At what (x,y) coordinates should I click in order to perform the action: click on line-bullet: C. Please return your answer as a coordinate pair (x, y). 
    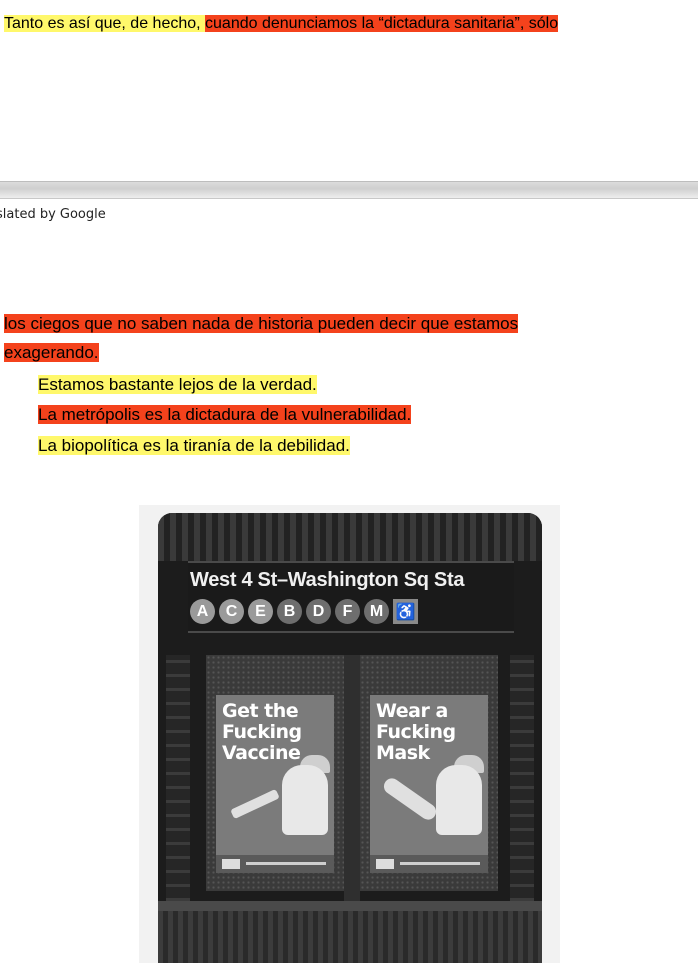
    Looking at the image, I should click on (231, 611).